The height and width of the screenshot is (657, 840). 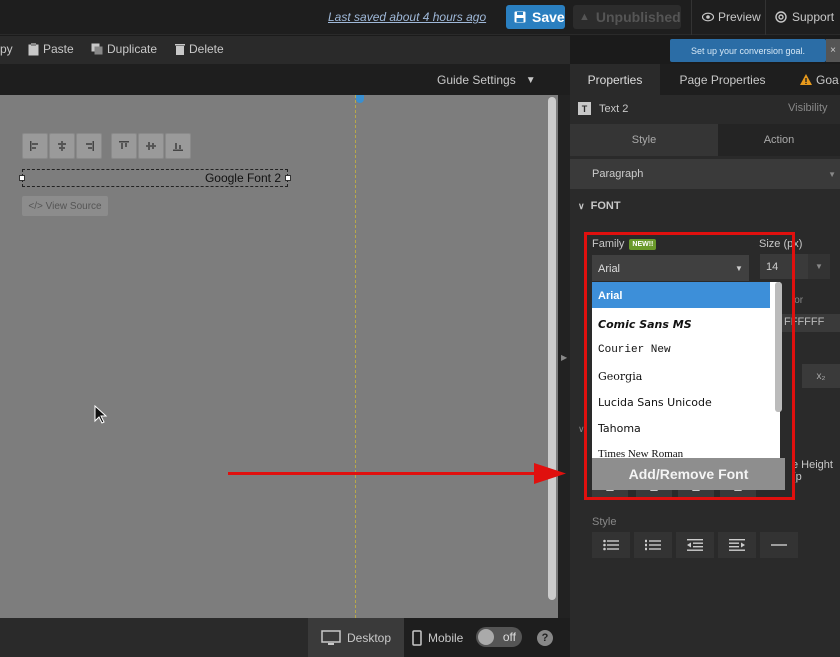 I want to click on delete-button: Delete, so click(x=199, y=49).